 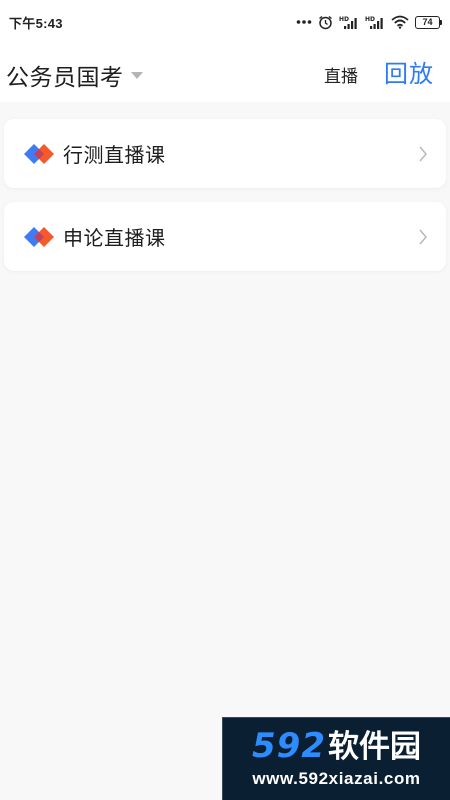 I want to click on exam-type-dropdown: 公务员国考, so click(x=74, y=75).